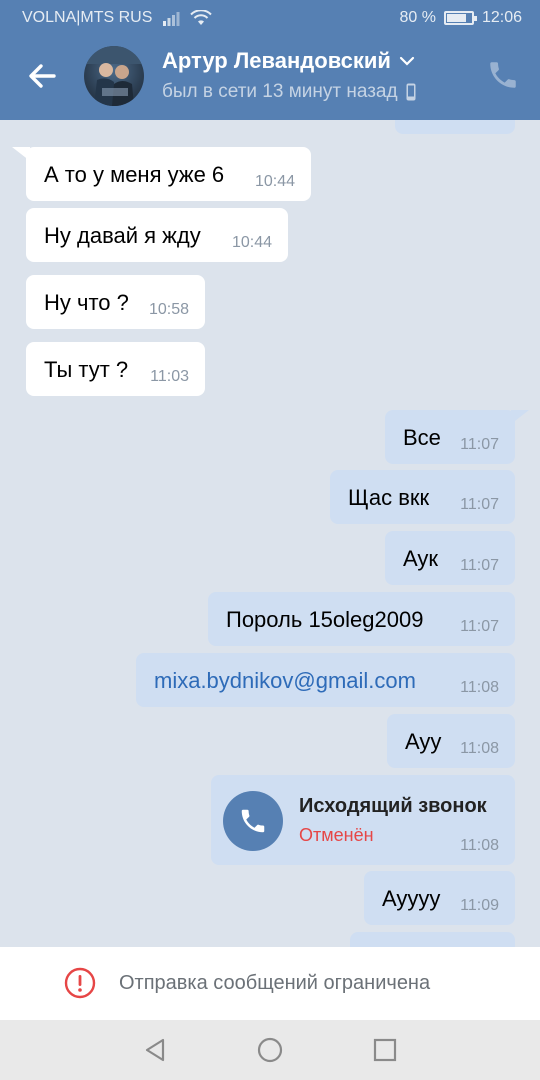 Image resolution: width=540 pixels, height=1080 pixels. I want to click on chevron-down-icon, so click(407, 61).